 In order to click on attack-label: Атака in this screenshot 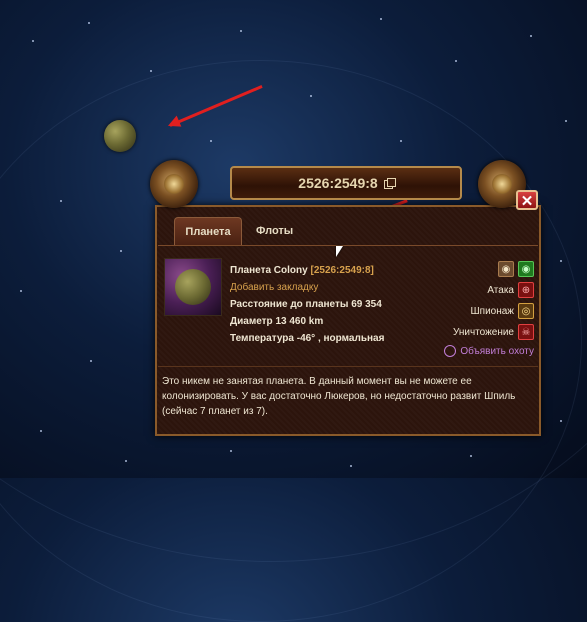, I will do `click(500, 290)`.